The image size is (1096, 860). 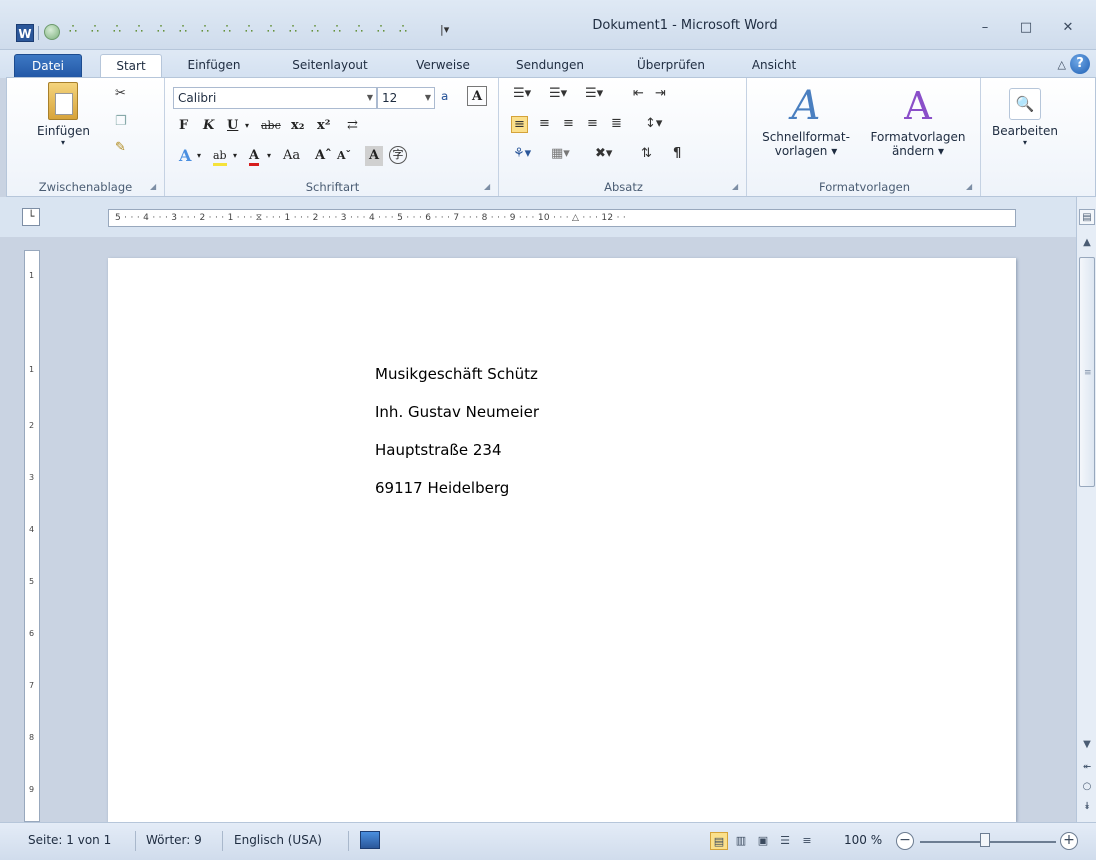 What do you see at coordinates (323, 156) in the screenshot?
I see `grow-font-icon: Aˆ` at bounding box center [323, 156].